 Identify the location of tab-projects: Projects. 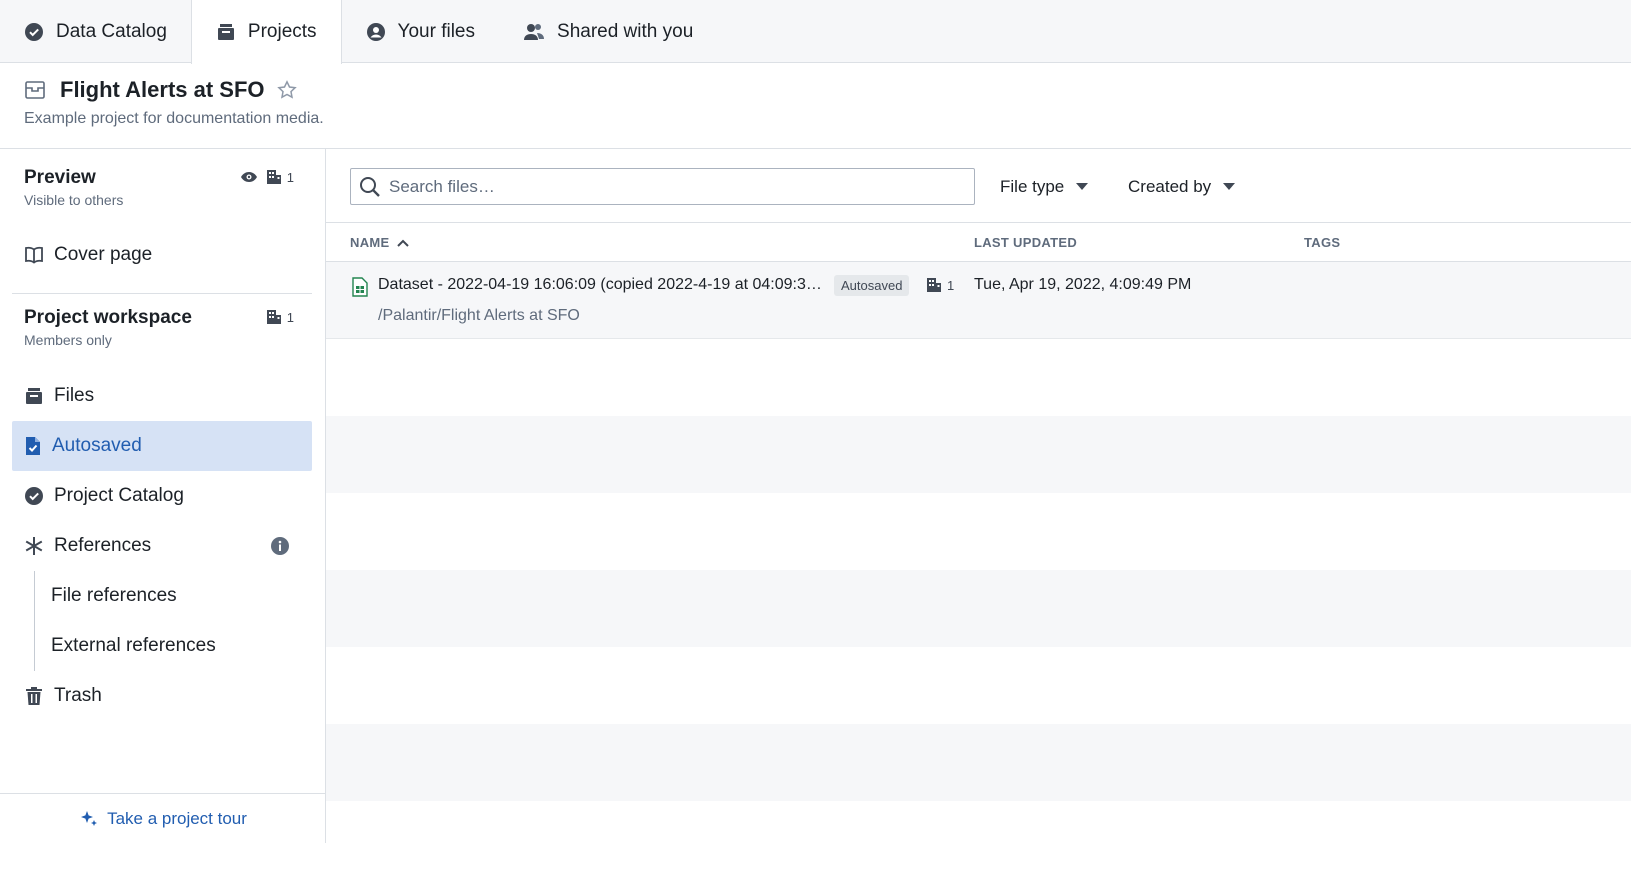
(266, 32).